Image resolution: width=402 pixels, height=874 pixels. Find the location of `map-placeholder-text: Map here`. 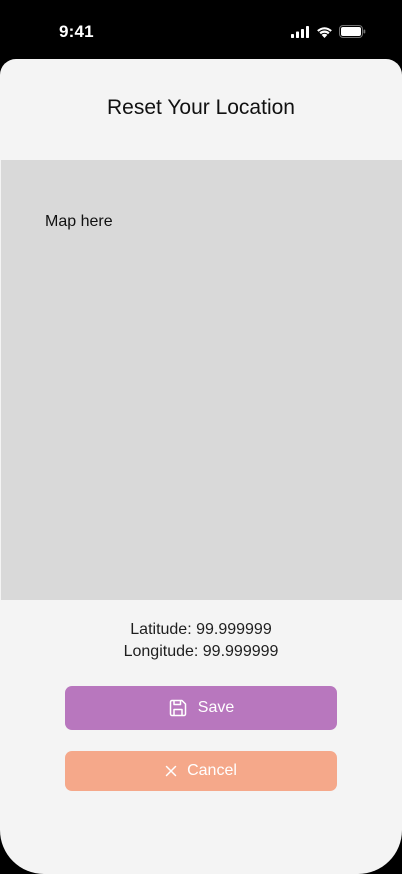

map-placeholder-text: Map here is located at coordinates (79, 221).